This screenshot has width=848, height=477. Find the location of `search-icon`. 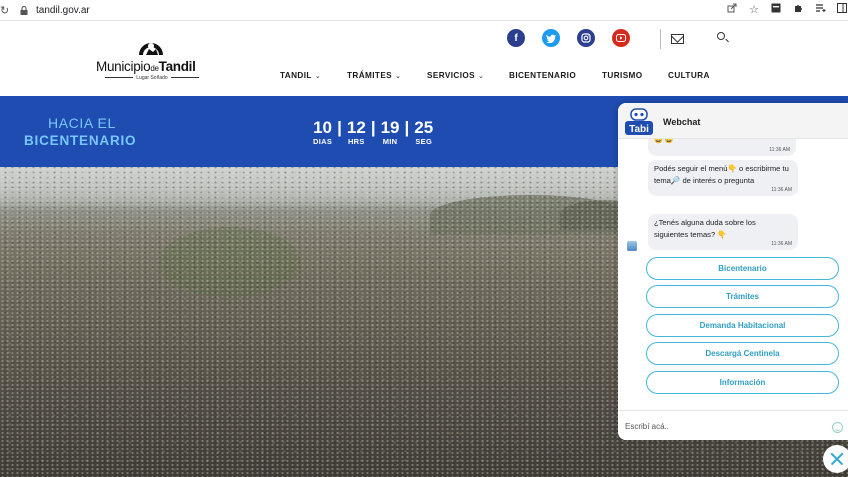

search-icon is located at coordinates (721, 36).